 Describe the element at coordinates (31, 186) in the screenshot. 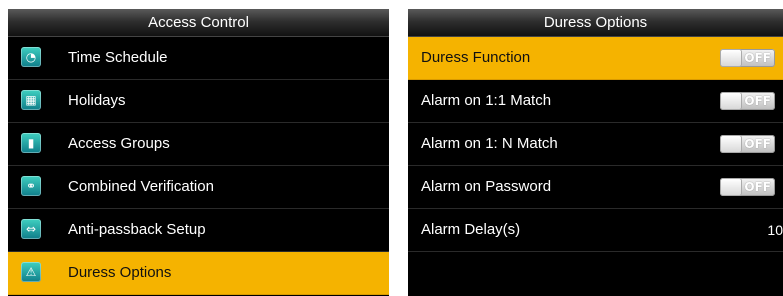

I see `verification-icon: ⚭` at that location.